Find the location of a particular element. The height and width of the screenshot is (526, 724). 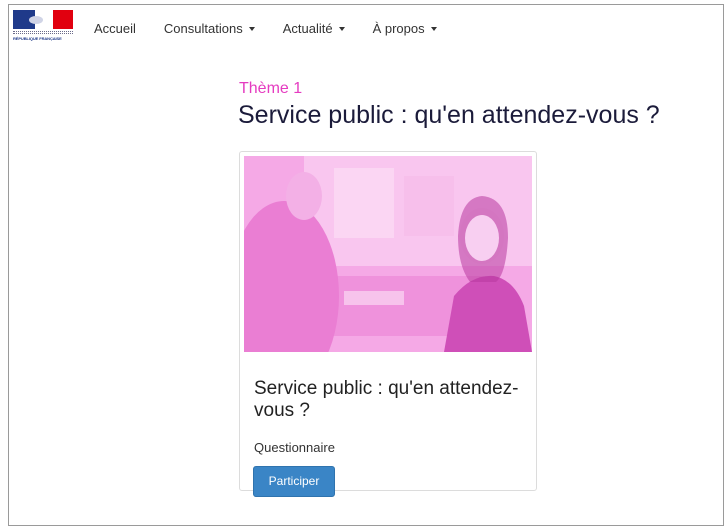

card-title: Service public : qu'en attendez-vous ? is located at coordinates (389, 400).